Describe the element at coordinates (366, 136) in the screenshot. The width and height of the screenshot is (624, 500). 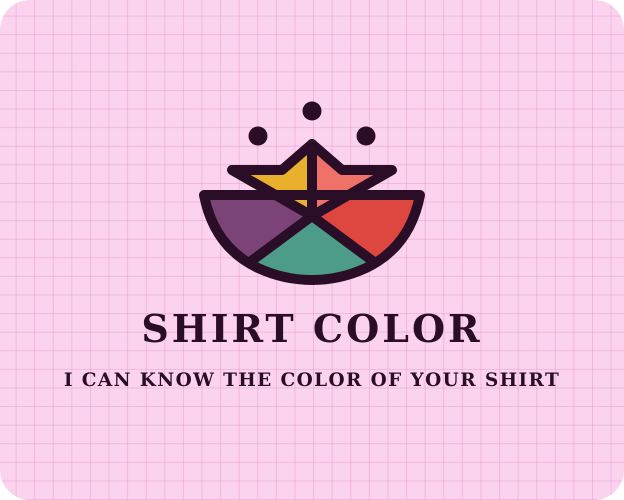
I see `dot-right` at that location.